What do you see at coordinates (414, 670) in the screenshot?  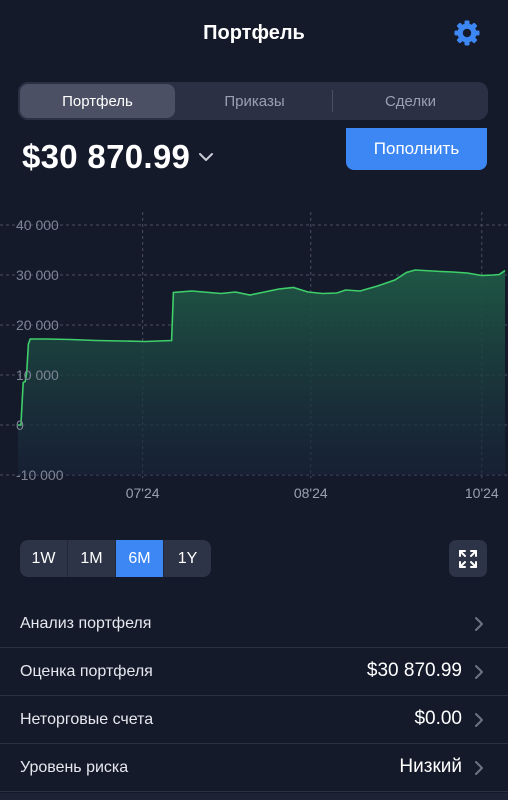 I see `row-value: $30 870.99` at bounding box center [414, 670].